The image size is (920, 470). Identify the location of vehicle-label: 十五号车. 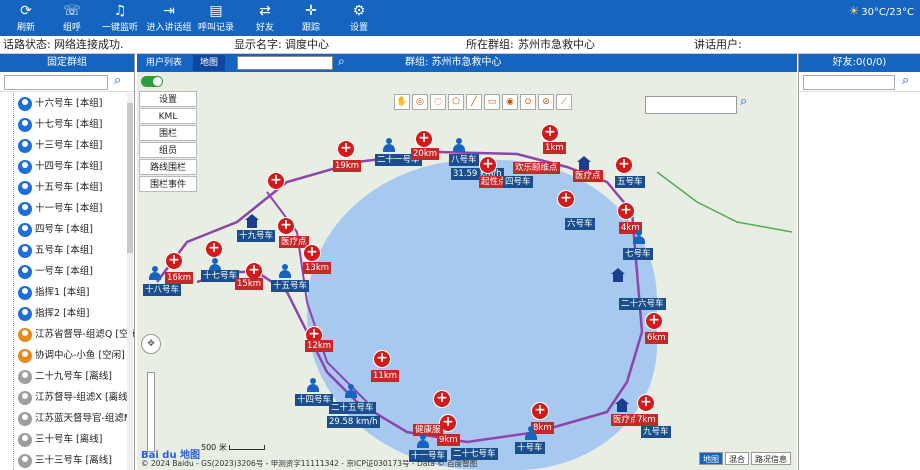
(290, 286).